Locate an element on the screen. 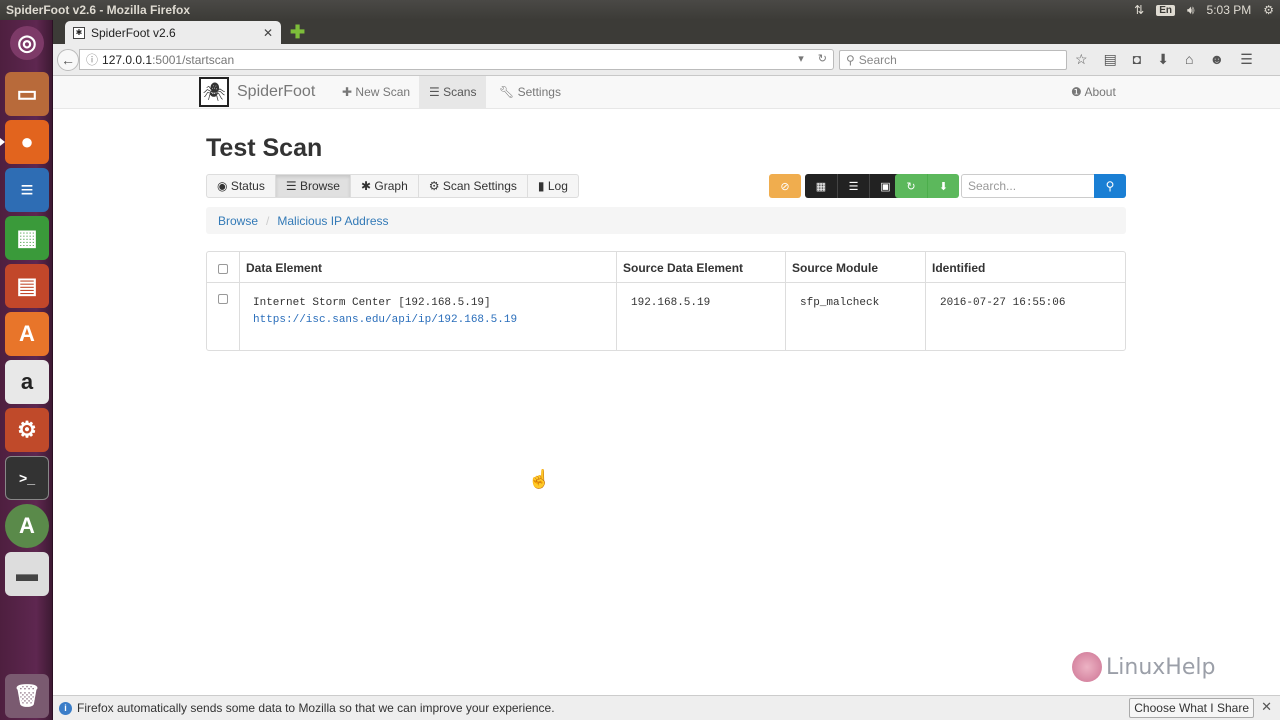  list-view-button: ☰ is located at coordinates (853, 186).